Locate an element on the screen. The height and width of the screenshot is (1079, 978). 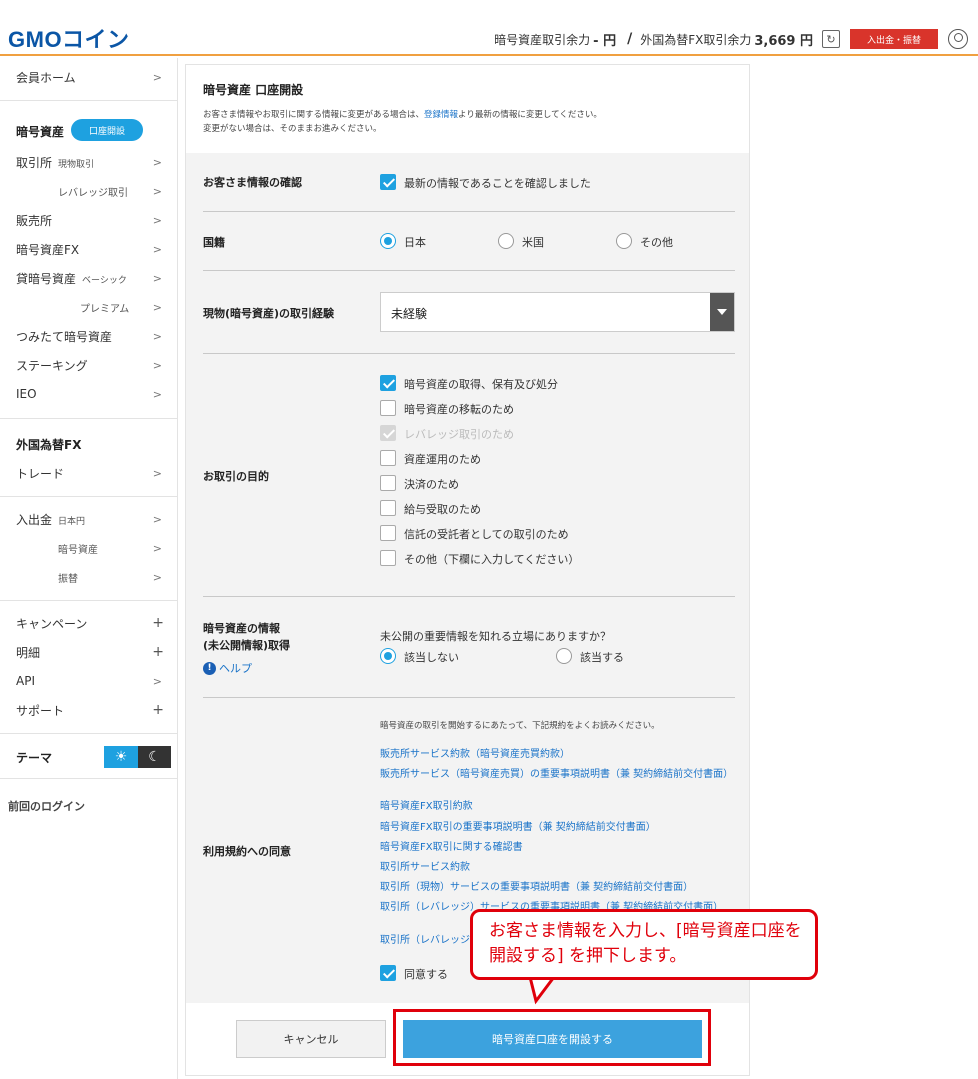
fx-balance-value: 3,669 円 is located at coordinates (783, 41).